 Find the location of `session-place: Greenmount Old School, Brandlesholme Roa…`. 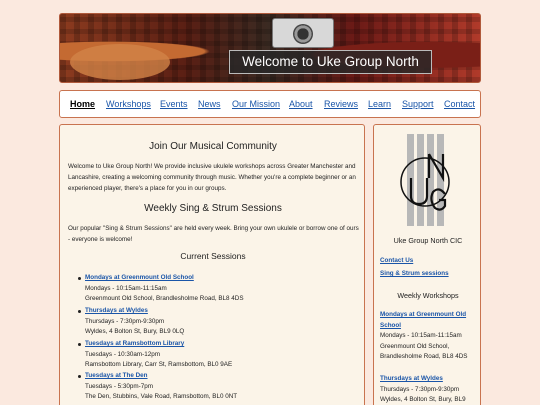

session-place: Greenmount Old School, Brandlesholme Roa… is located at coordinates (164, 298).